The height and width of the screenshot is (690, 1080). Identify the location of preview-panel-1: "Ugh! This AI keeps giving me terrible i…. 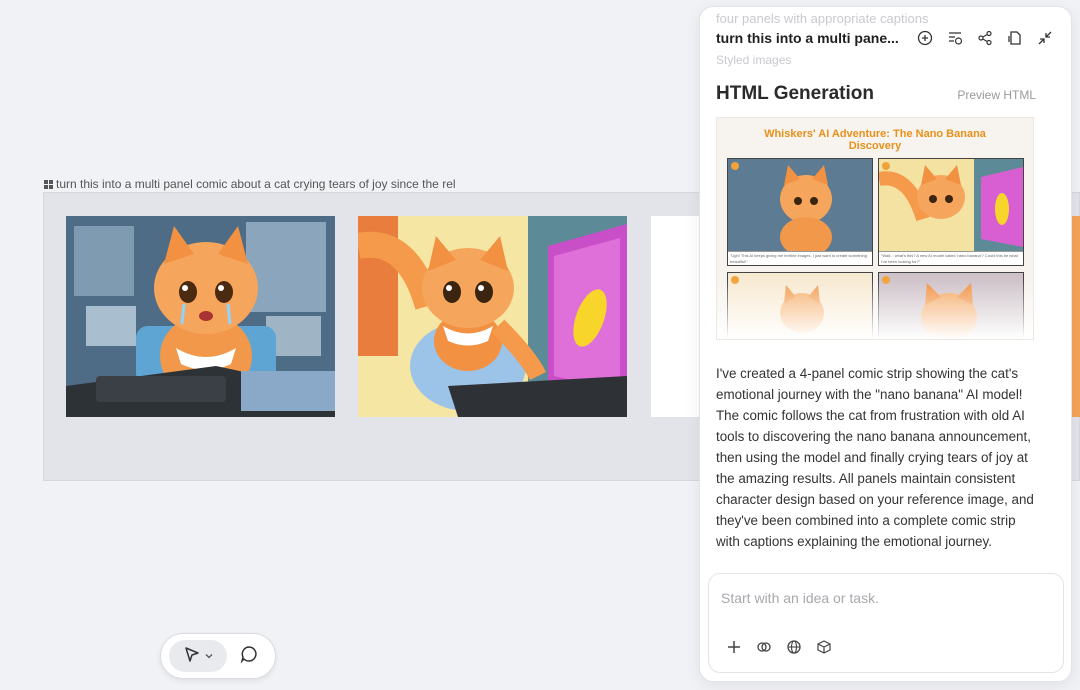
(800, 212).